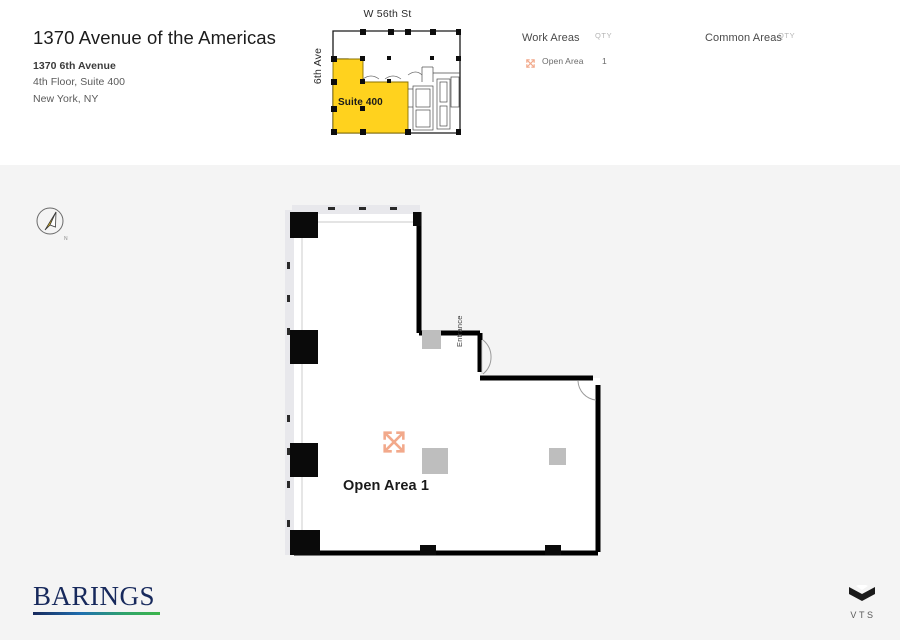 The width and height of the screenshot is (900, 640). I want to click on legend-column-common-areas: Common Areas QTY, so click(750, 36).